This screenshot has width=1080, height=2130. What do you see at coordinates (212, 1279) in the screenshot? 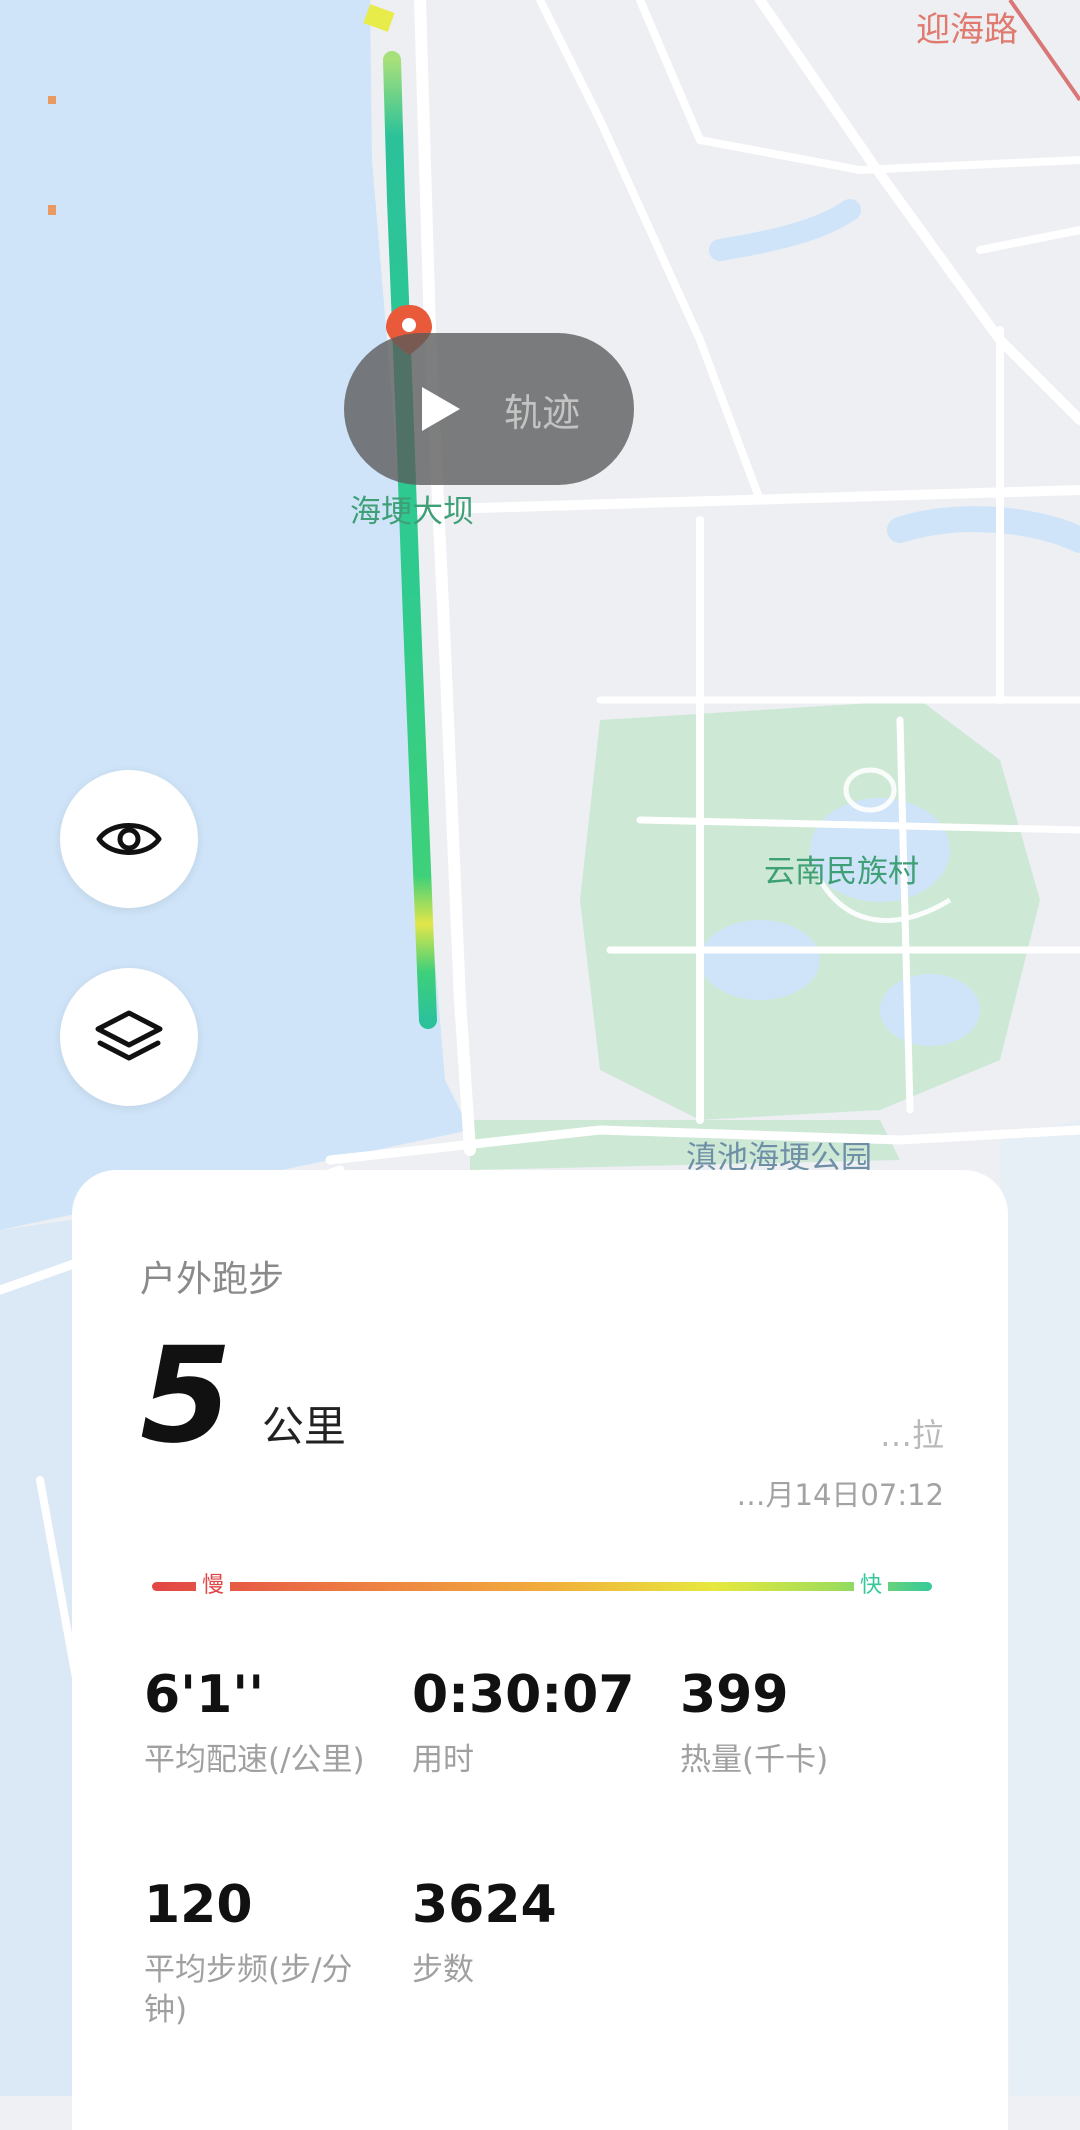
I see `activity-type: 户外跑步` at bounding box center [212, 1279].